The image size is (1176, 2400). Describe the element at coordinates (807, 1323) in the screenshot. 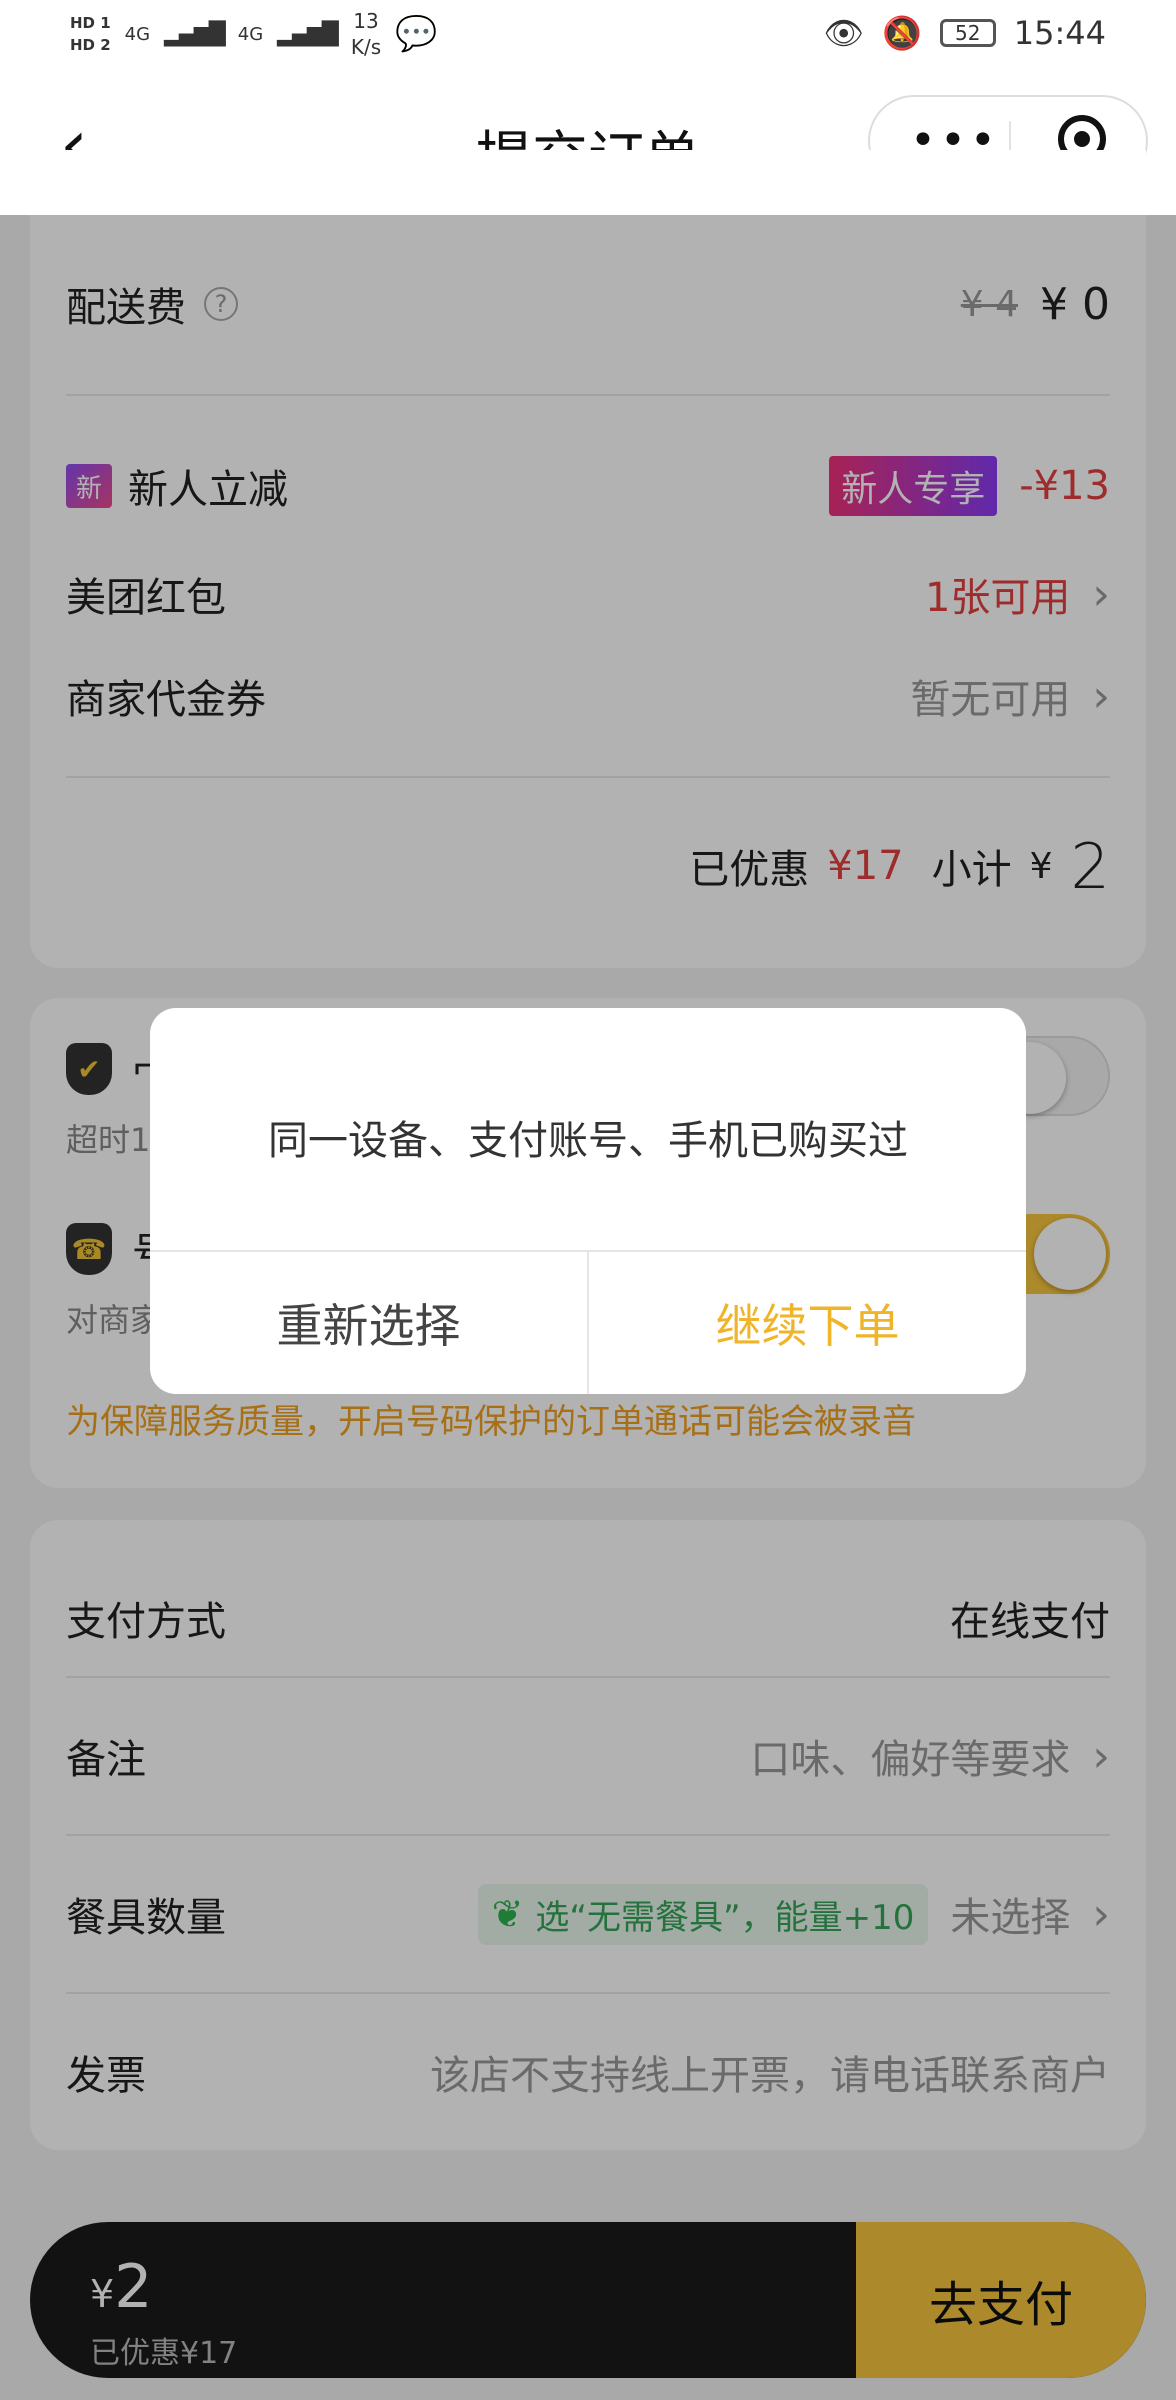

I see `continue-order-button: 继续下单` at that location.